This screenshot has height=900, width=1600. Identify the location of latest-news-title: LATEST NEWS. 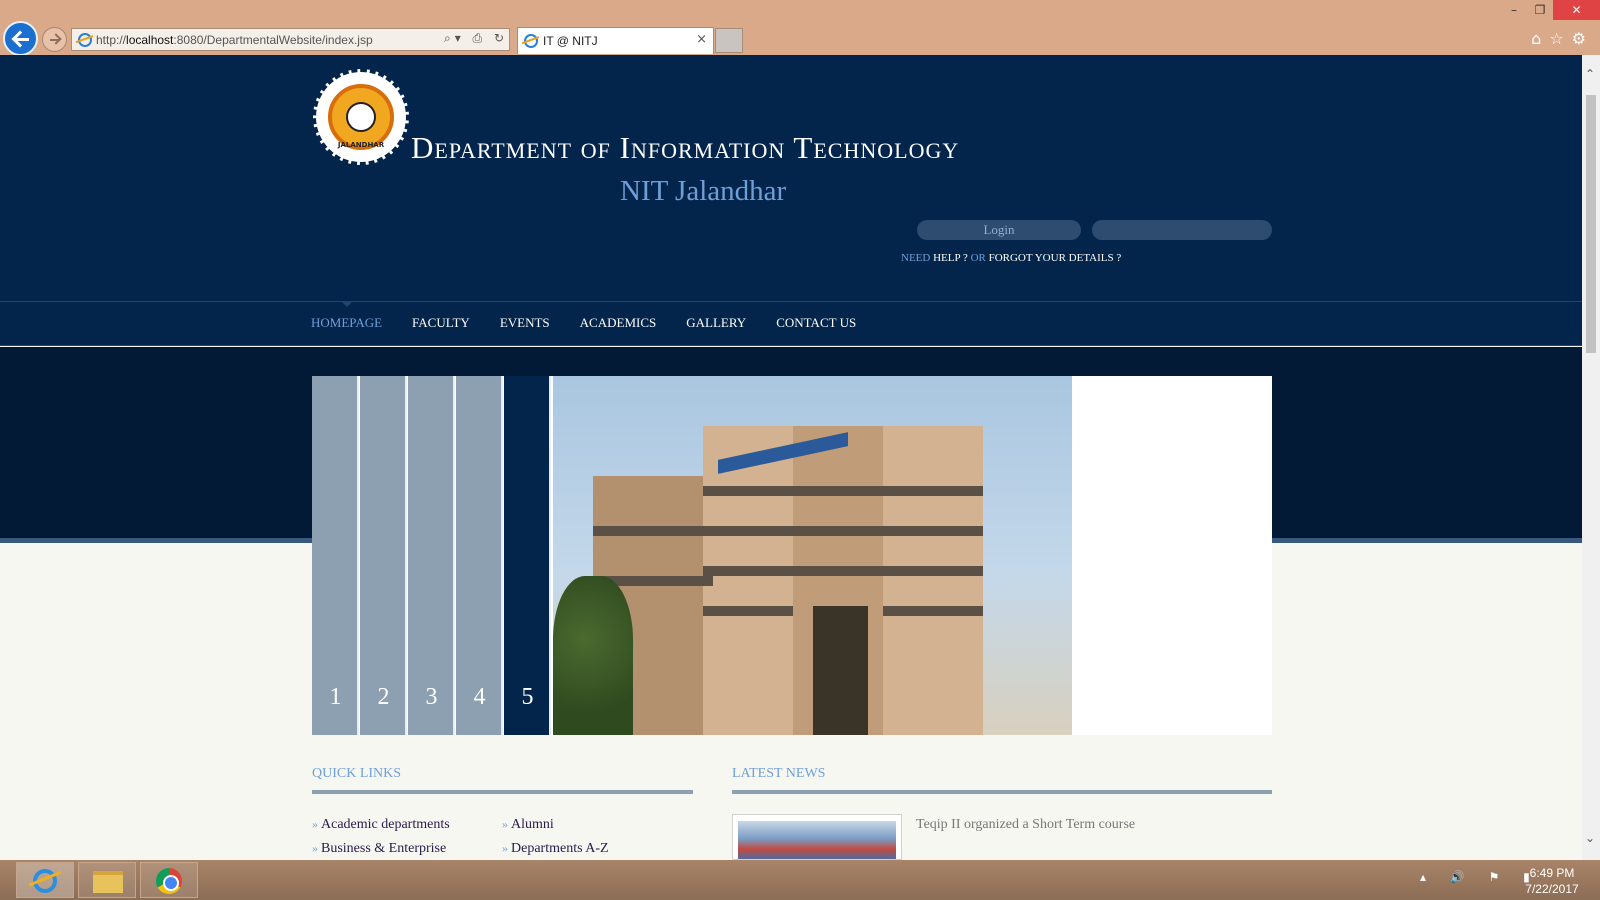
(779, 773).